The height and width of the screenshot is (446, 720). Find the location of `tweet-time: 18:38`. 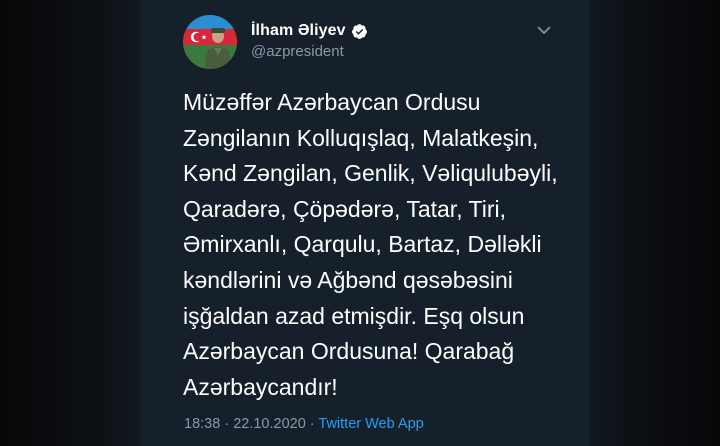

tweet-time: 18:38 is located at coordinates (202, 424).